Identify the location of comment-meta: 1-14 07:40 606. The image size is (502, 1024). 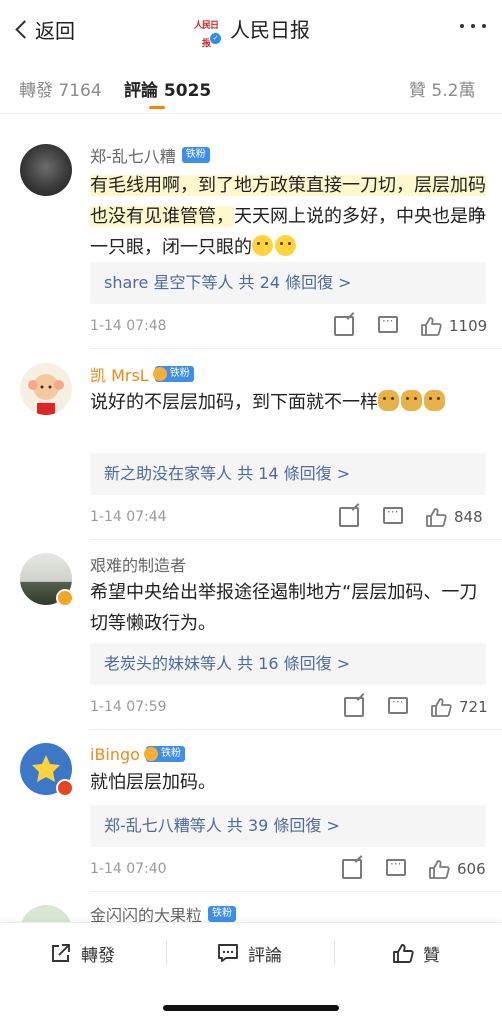
(288, 870).